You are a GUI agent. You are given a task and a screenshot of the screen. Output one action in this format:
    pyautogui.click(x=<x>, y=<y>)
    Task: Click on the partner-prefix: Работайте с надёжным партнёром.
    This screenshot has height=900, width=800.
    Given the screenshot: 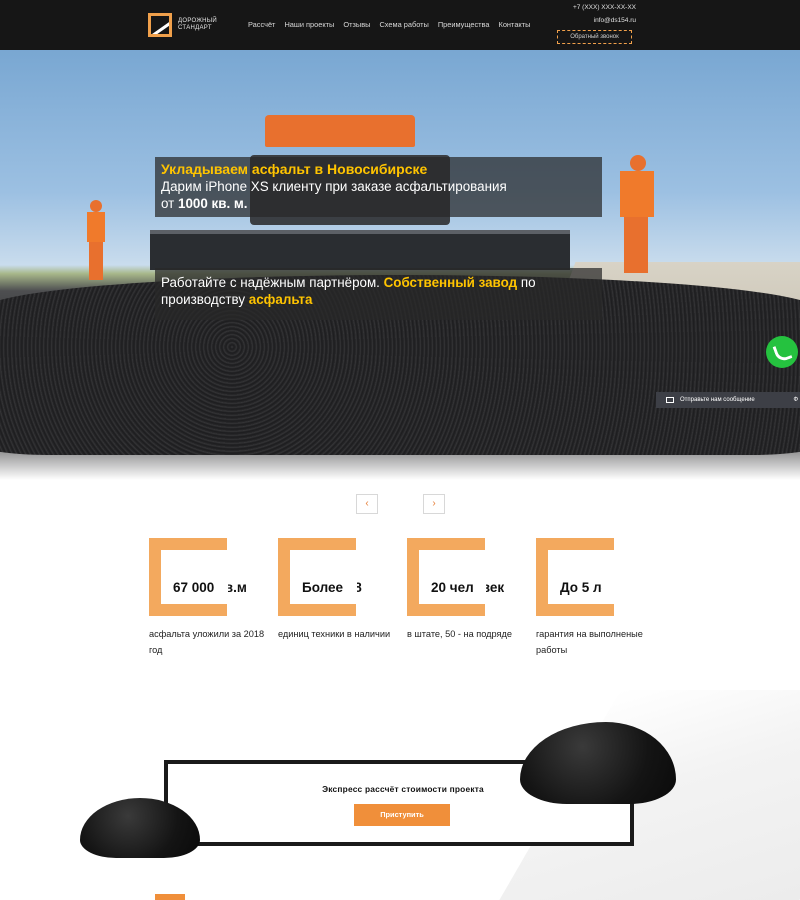 What is the action you would take?
    pyautogui.click(x=272, y=282)
    